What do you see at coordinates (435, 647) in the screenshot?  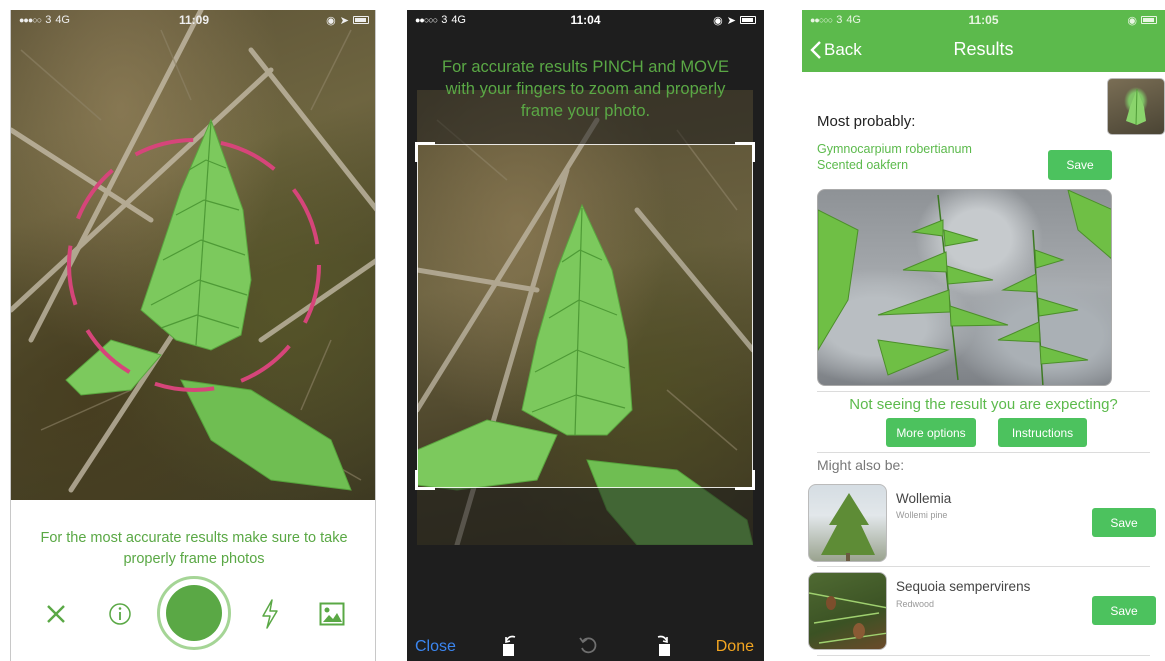 I see `close-button: Close` at bounding box center [435, 647].